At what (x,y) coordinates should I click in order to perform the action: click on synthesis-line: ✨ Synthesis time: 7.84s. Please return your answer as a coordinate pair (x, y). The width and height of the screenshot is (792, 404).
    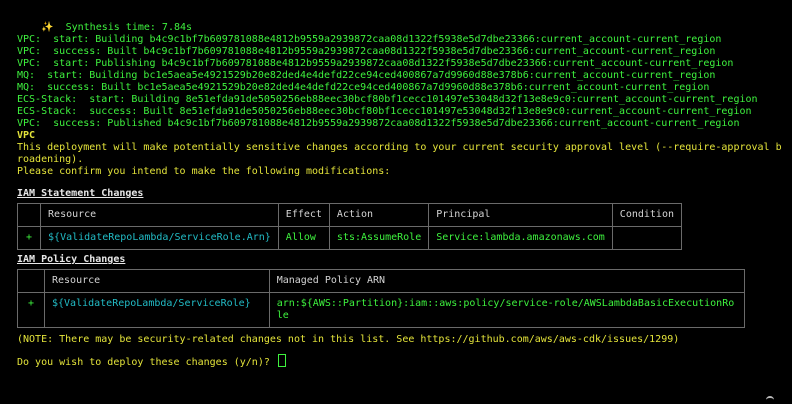
    Looking at the image, I should click on (404, 21).